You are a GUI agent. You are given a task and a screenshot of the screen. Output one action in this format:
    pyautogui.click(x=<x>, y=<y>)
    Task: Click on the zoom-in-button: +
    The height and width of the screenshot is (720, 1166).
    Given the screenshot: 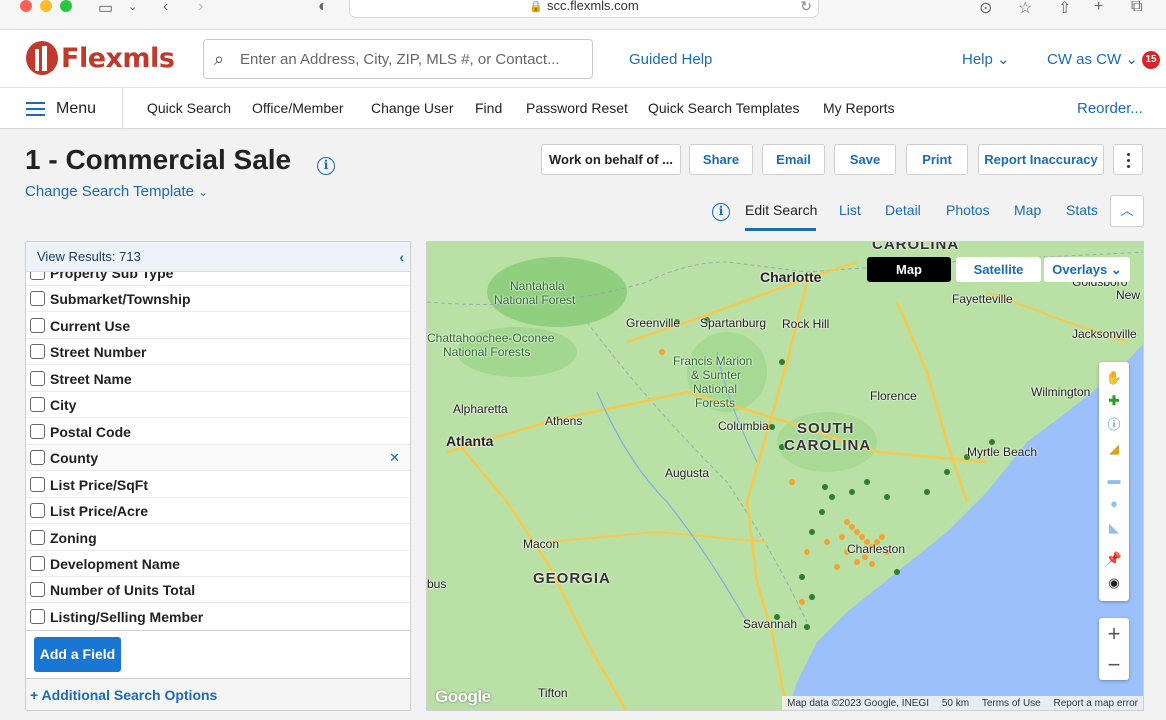 What is the action you would take?
    pyautogui.click(x=1114, y=633)
    